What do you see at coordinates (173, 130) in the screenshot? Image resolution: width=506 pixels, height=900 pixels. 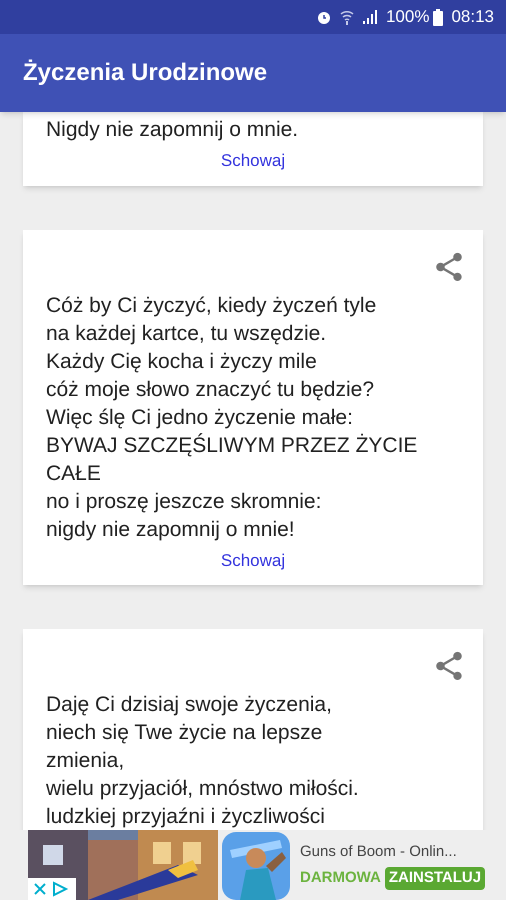 I see `wish-text: Nigdy nie zapomnij o mnie.` at bounding box center [173, 130].